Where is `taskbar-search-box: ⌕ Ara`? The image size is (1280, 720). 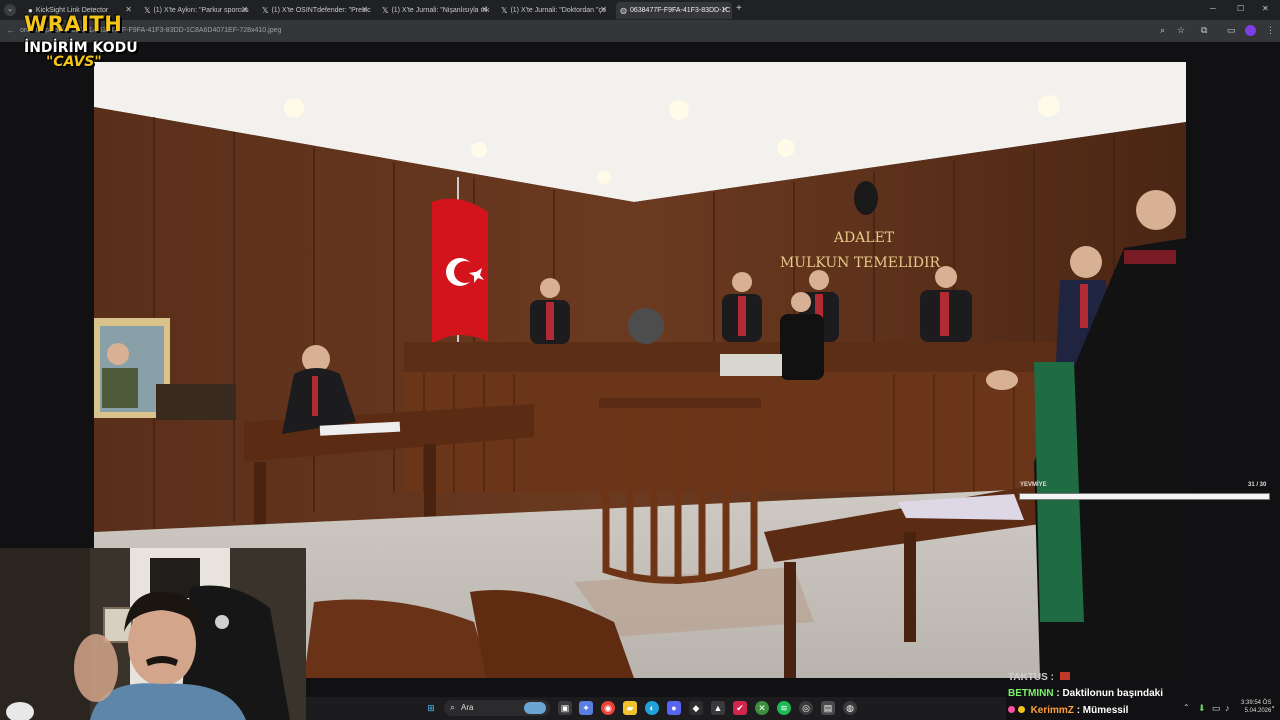
taskbar-search-box: ⌕ Ara is located at coordinates (497, 708).